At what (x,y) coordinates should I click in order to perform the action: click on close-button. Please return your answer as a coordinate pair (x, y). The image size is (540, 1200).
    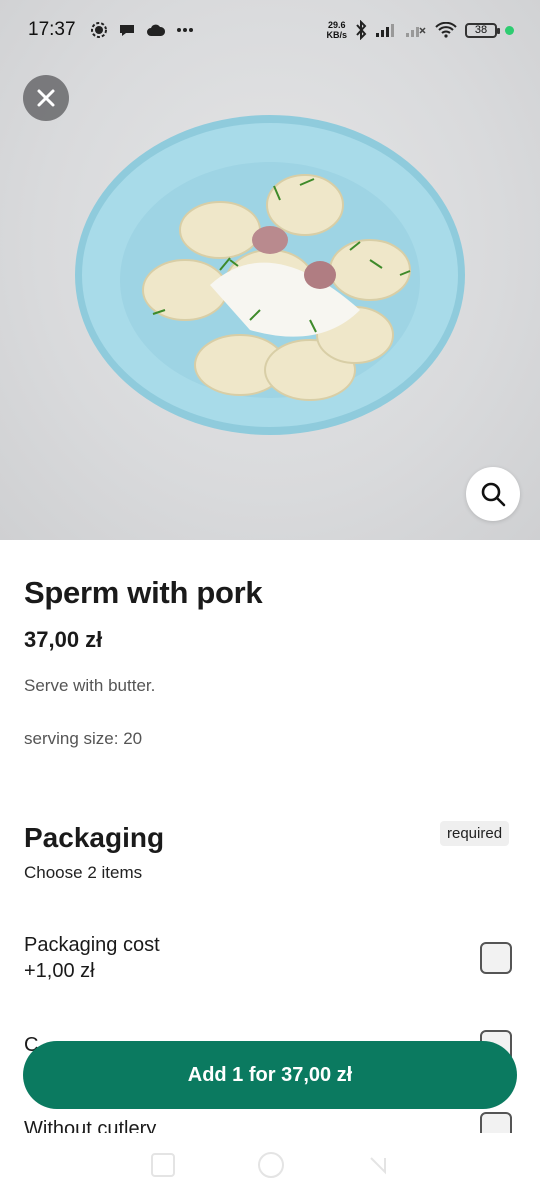
    Looking at the image, I should click on (46, 98).